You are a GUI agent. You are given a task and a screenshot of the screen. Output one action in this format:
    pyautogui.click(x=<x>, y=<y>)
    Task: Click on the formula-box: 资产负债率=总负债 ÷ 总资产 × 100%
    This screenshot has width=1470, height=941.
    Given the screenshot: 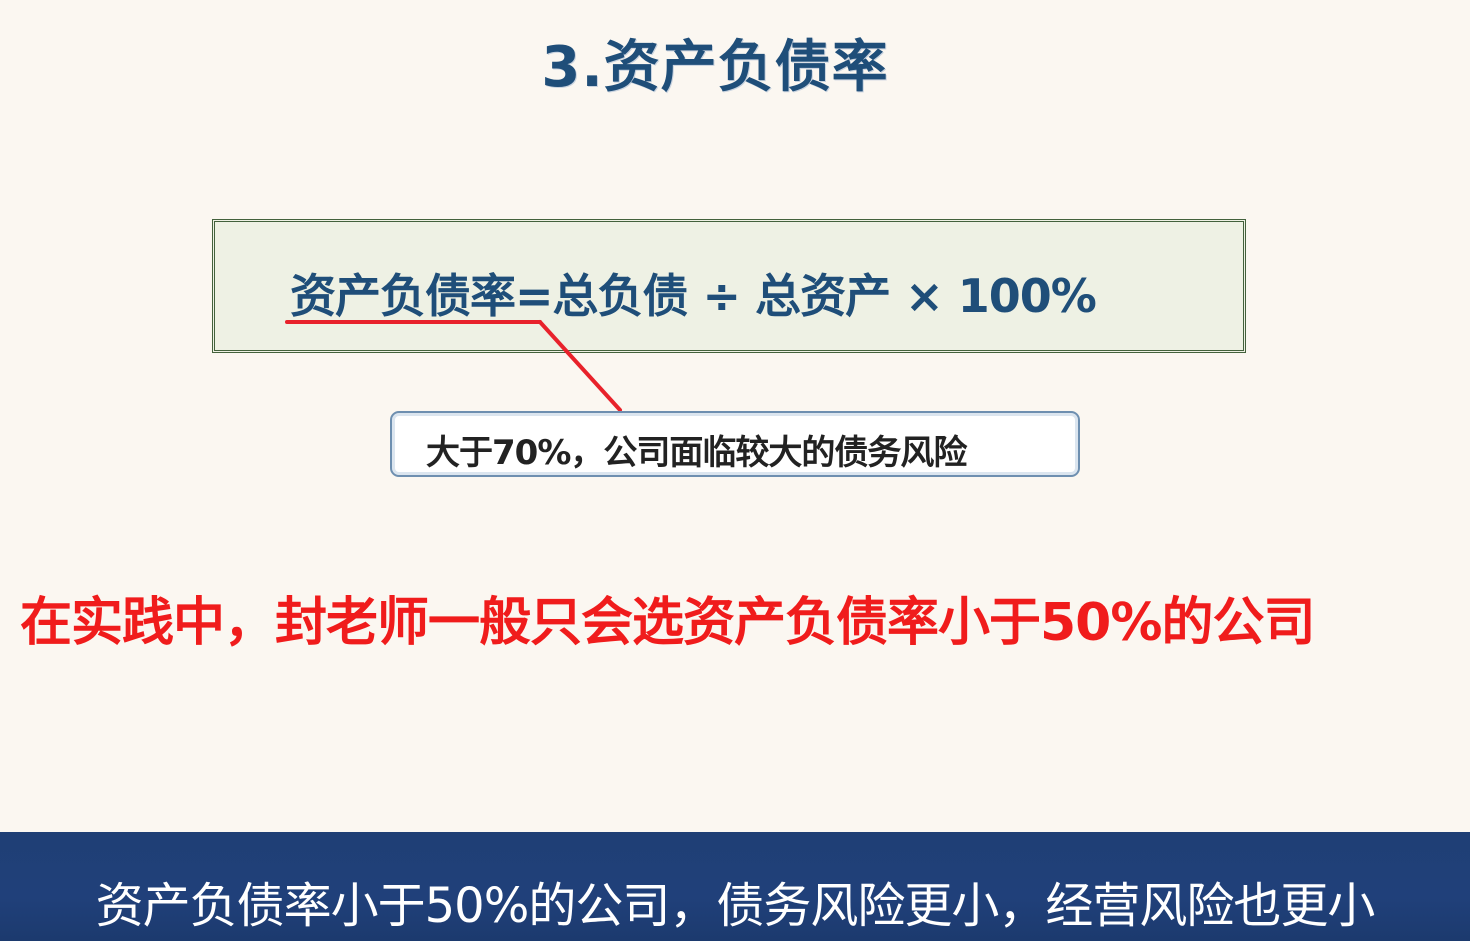 What is the action you would take?
    pyautogui.click(x=729, y=286)
    